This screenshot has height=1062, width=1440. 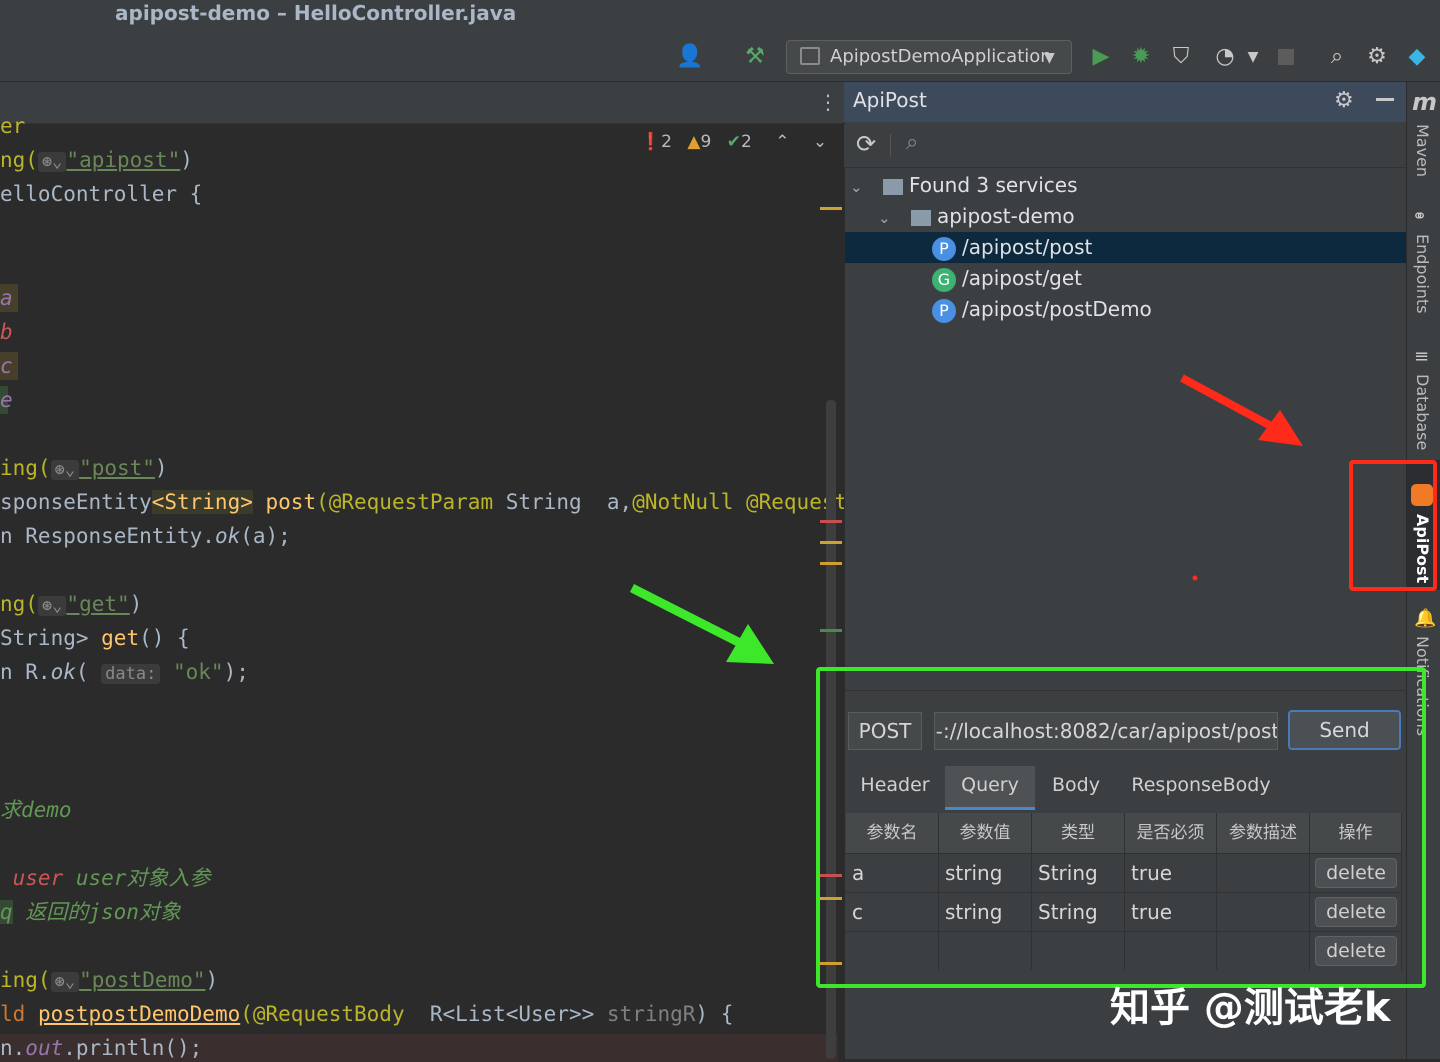 What do you see at coordinates (689, 57) in the screenshot?
I see `user-icon: 👤` at bounding box center [689, 57].